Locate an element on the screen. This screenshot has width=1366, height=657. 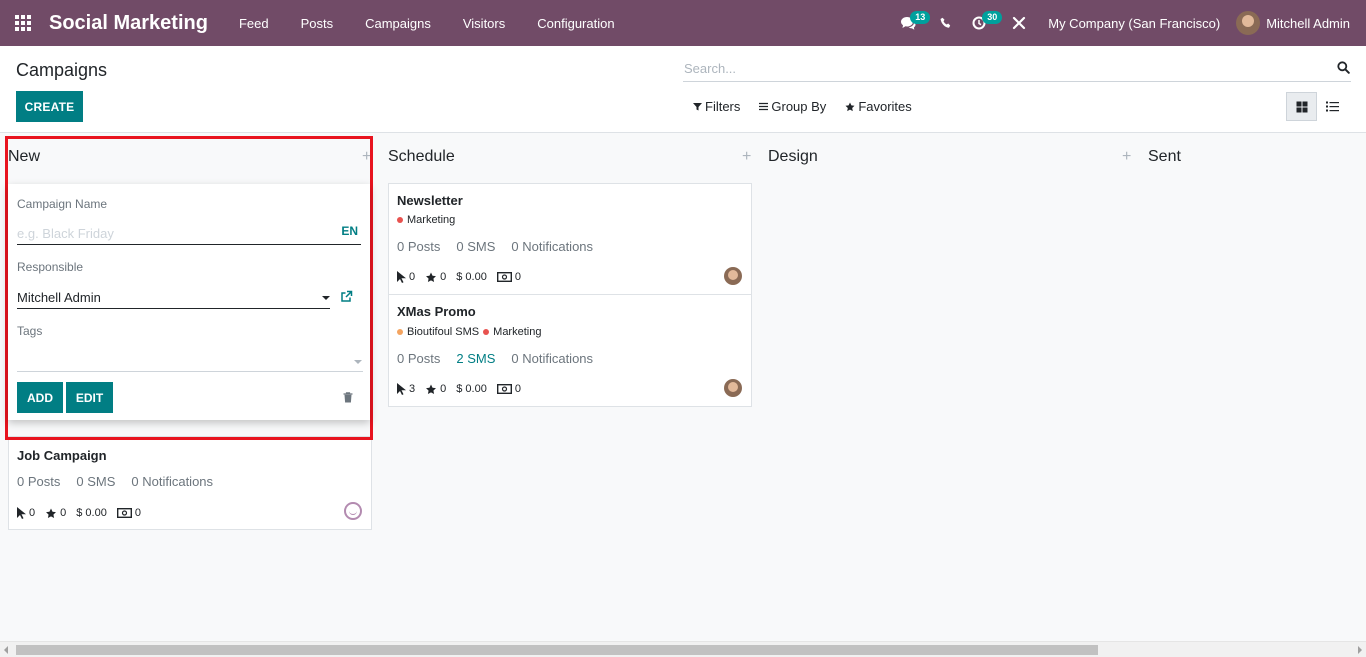
user-menu: Mitchell Admin is located at coordinates (1301, 23).